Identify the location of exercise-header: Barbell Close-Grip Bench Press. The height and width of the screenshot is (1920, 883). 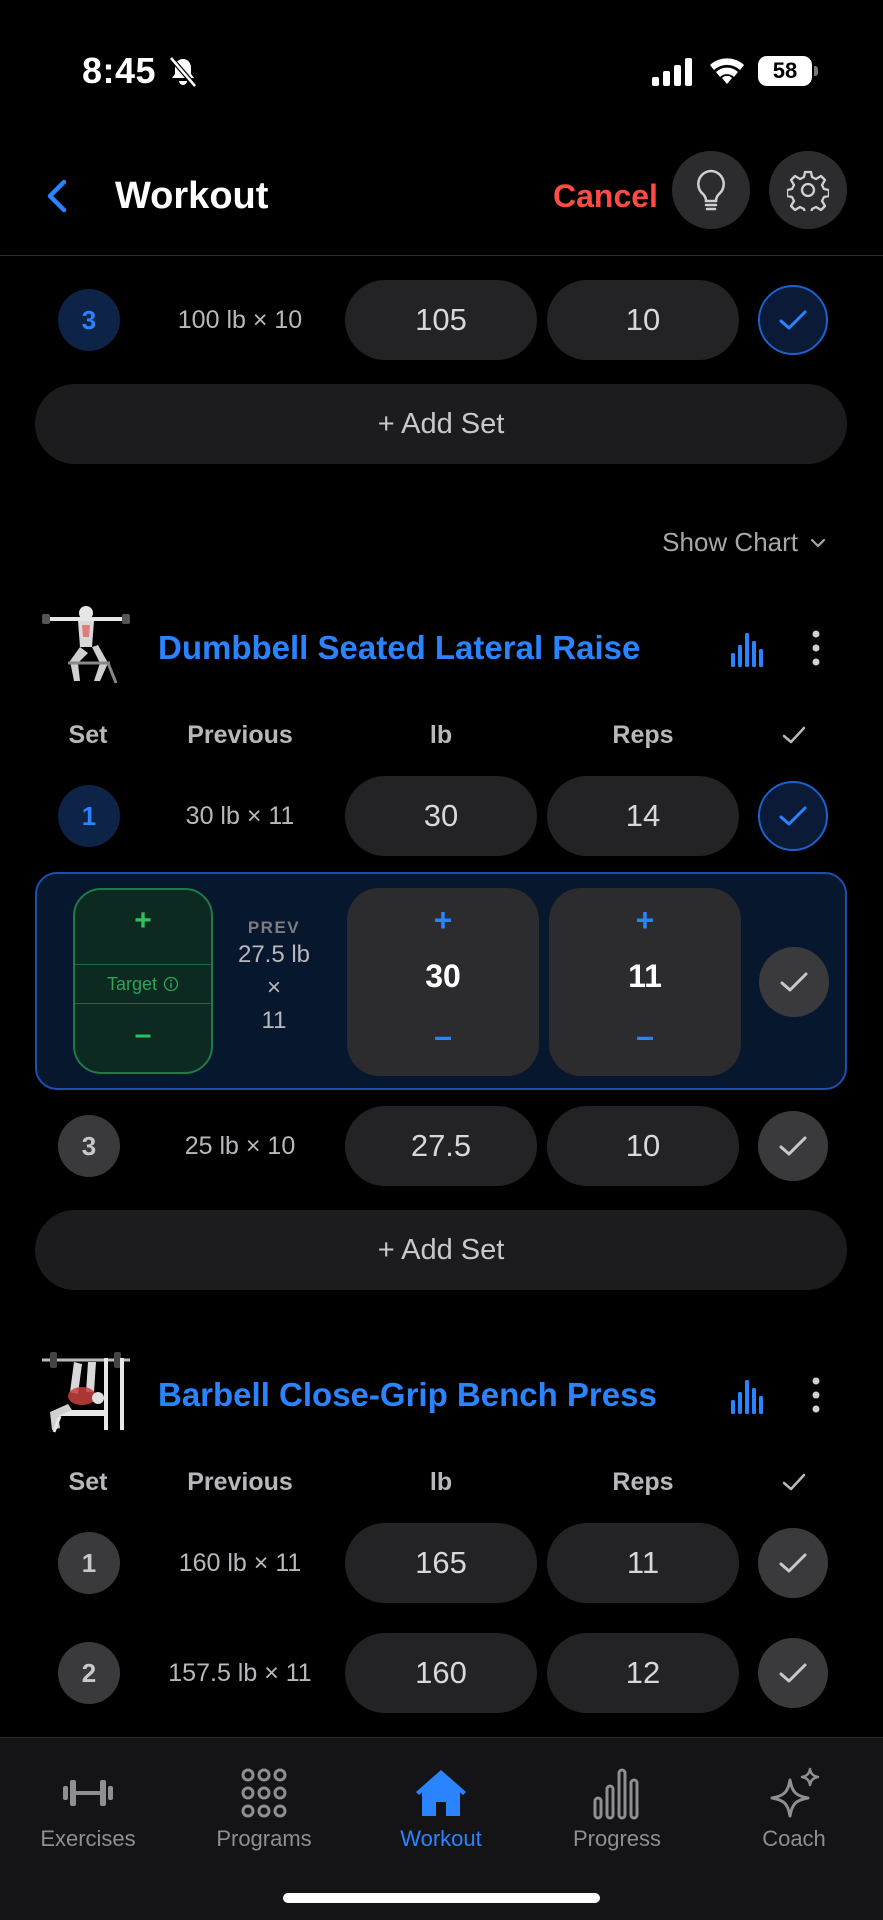
(441, 1395).